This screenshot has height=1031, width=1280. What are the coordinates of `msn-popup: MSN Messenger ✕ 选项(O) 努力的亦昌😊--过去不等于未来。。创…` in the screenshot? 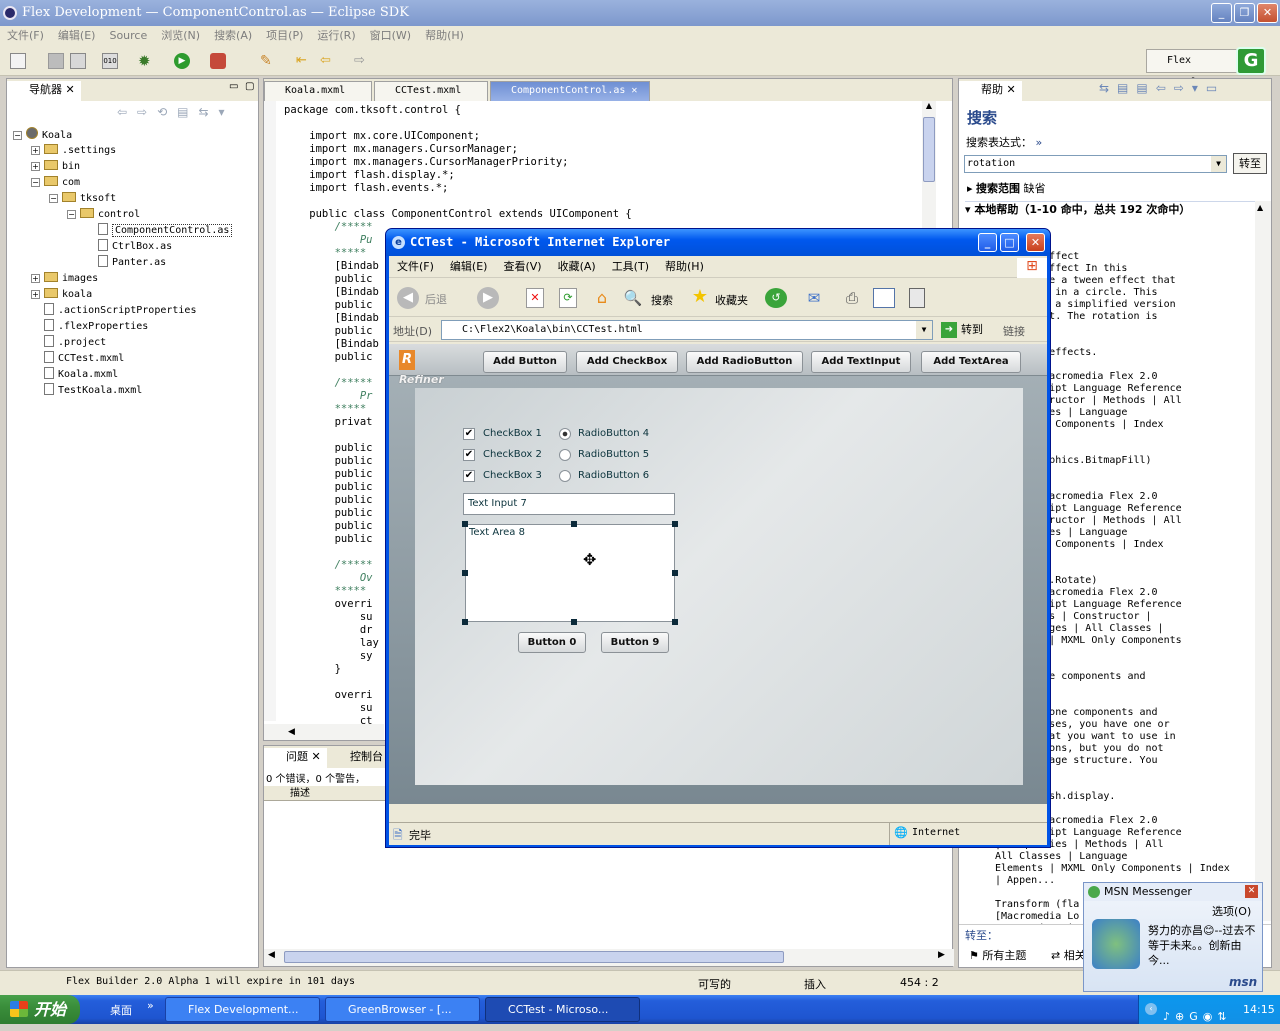 It's located at (1173, 937).